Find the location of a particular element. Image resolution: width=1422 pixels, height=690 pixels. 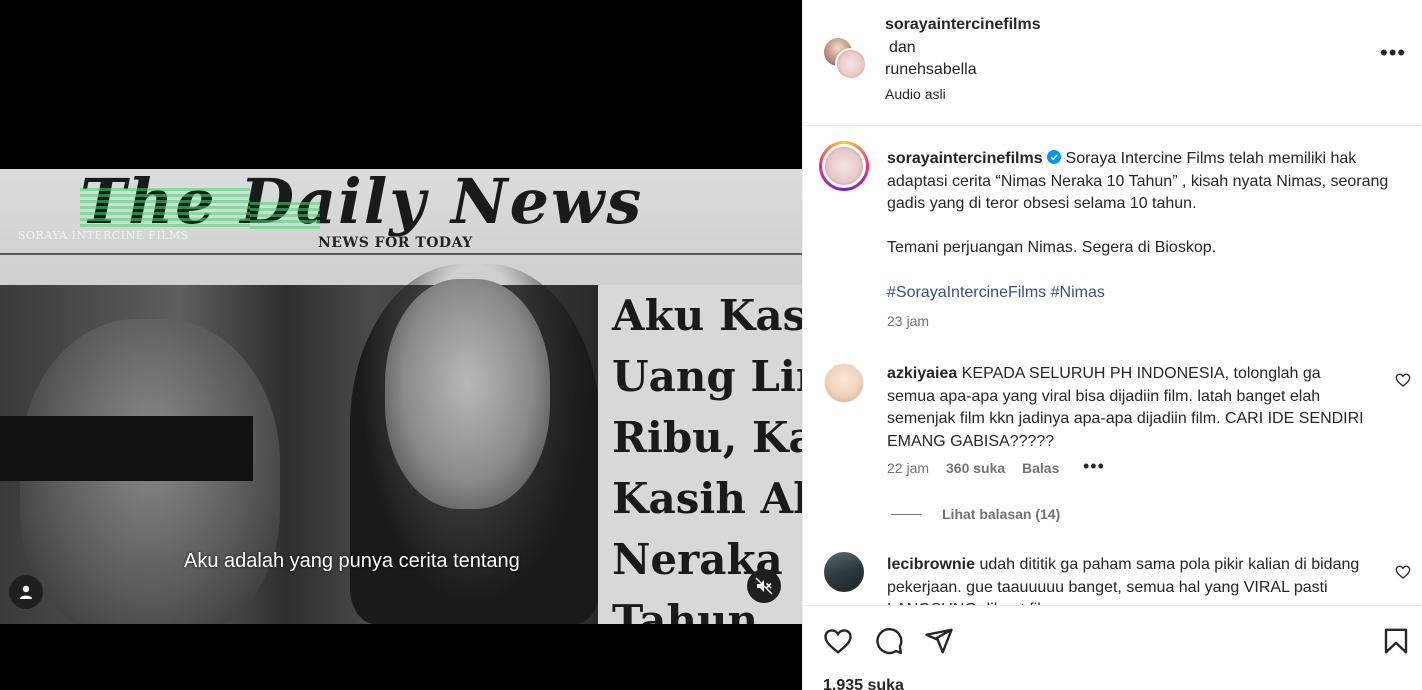

comment-icon is located at coordinates (889, 641).